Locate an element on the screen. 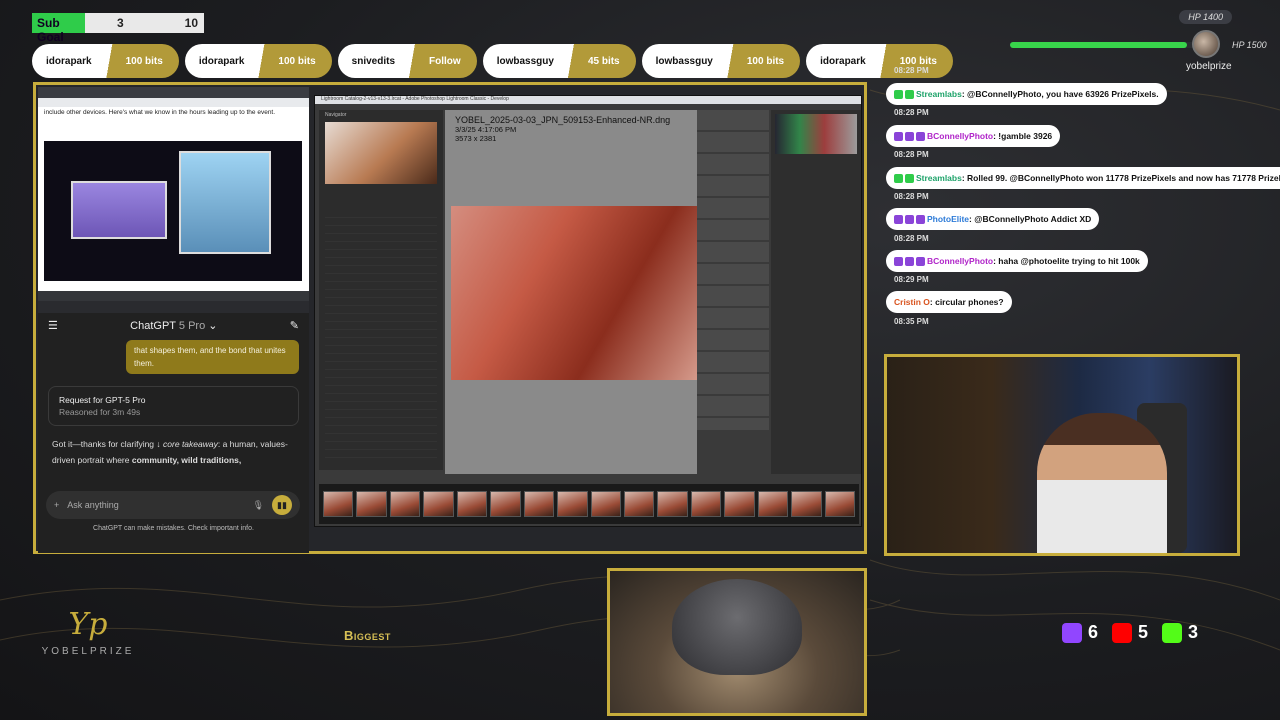  chatgpt-tabs is located at coordinates (173, 296).